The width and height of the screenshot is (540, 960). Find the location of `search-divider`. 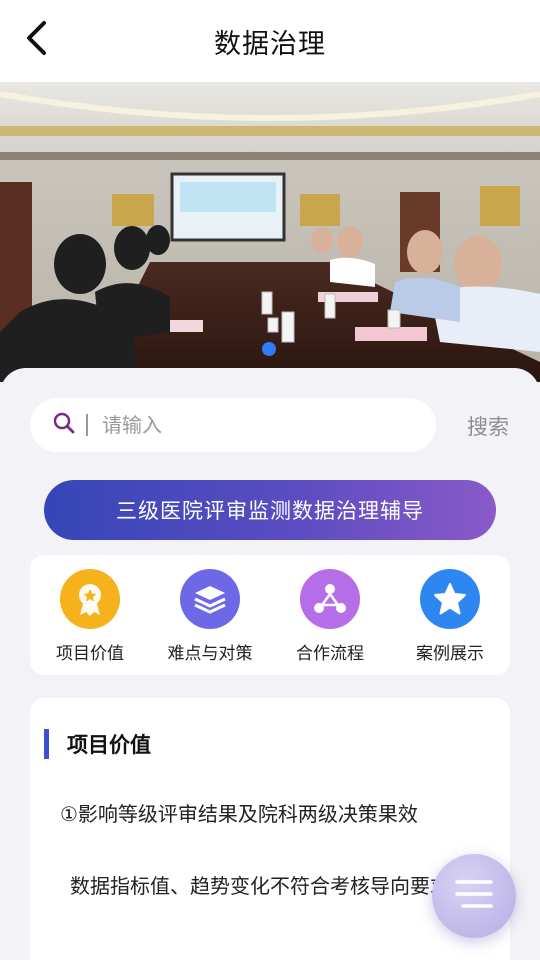

search-divider is located at coordinates (87, 425).